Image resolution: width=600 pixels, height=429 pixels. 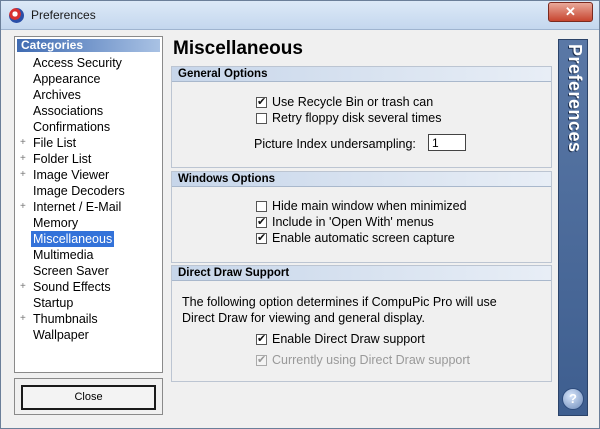 I want to click on category-item: + File List, so click(x=88, y=143).